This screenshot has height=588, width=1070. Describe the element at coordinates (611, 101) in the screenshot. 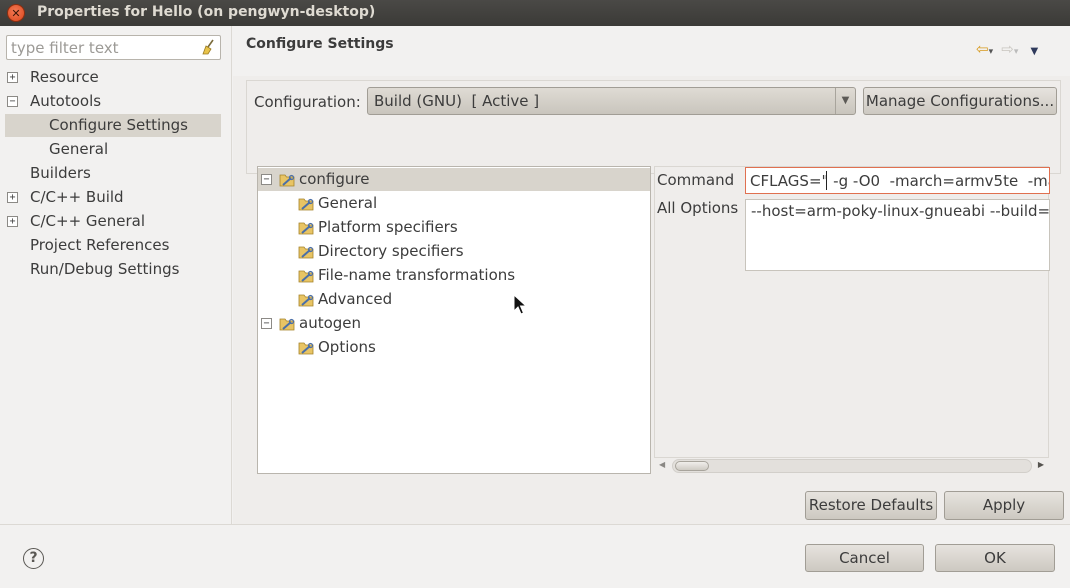

I see `configuration-select: Build (GNU) [ Active ] ▼` at that location.